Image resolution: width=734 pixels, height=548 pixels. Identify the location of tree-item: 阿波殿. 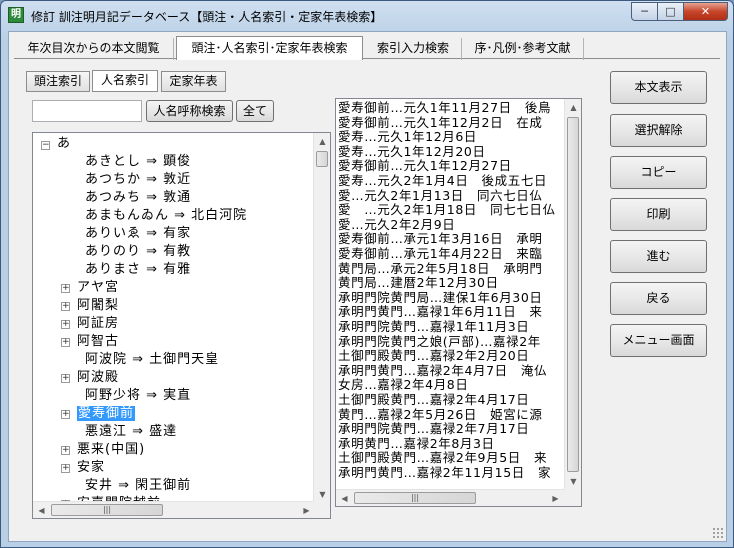
(98, 378).